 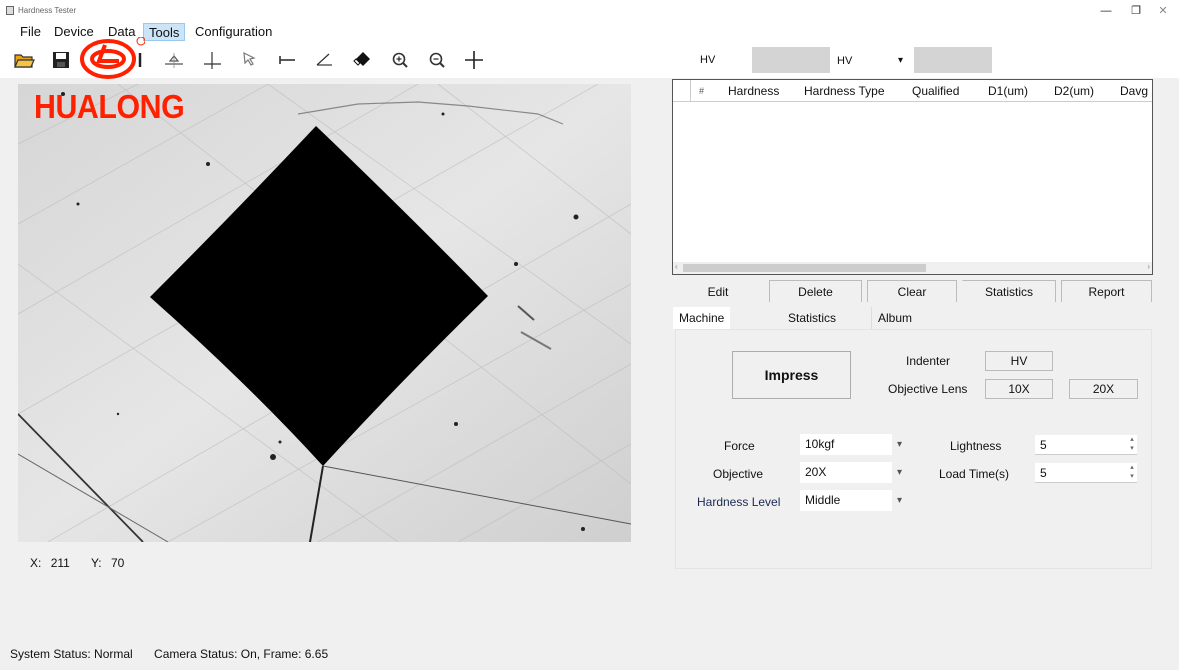 What do you see at coordinates (953, 60) in the screenshot?
I see `hardness-result-display` at bounding box center [953, 60].